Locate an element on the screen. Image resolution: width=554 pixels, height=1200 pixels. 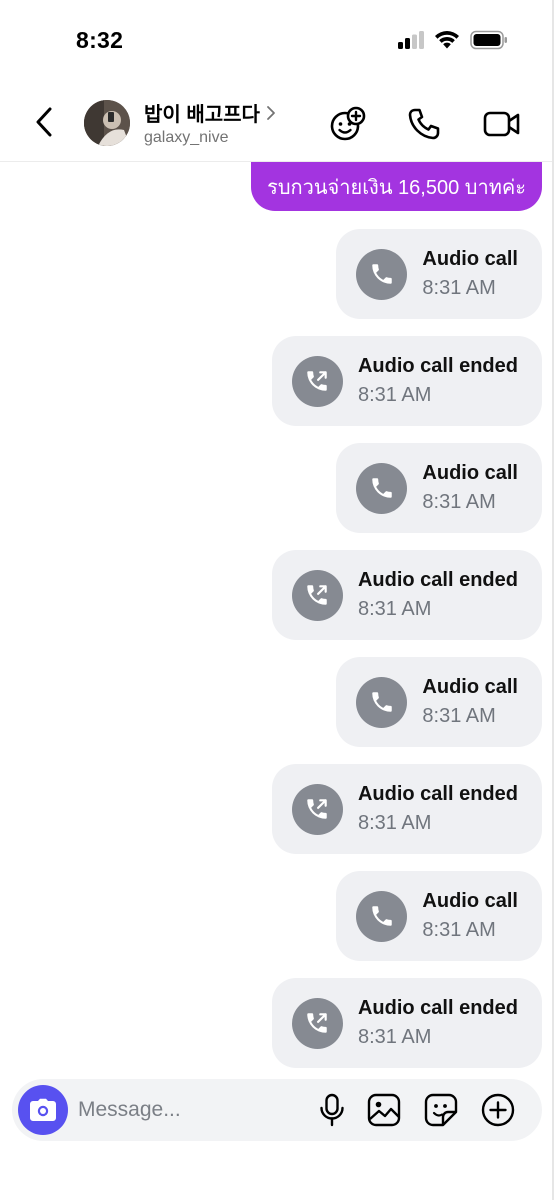
contact-name: 밥이 배고프다 is located at coordinates (210, 112).